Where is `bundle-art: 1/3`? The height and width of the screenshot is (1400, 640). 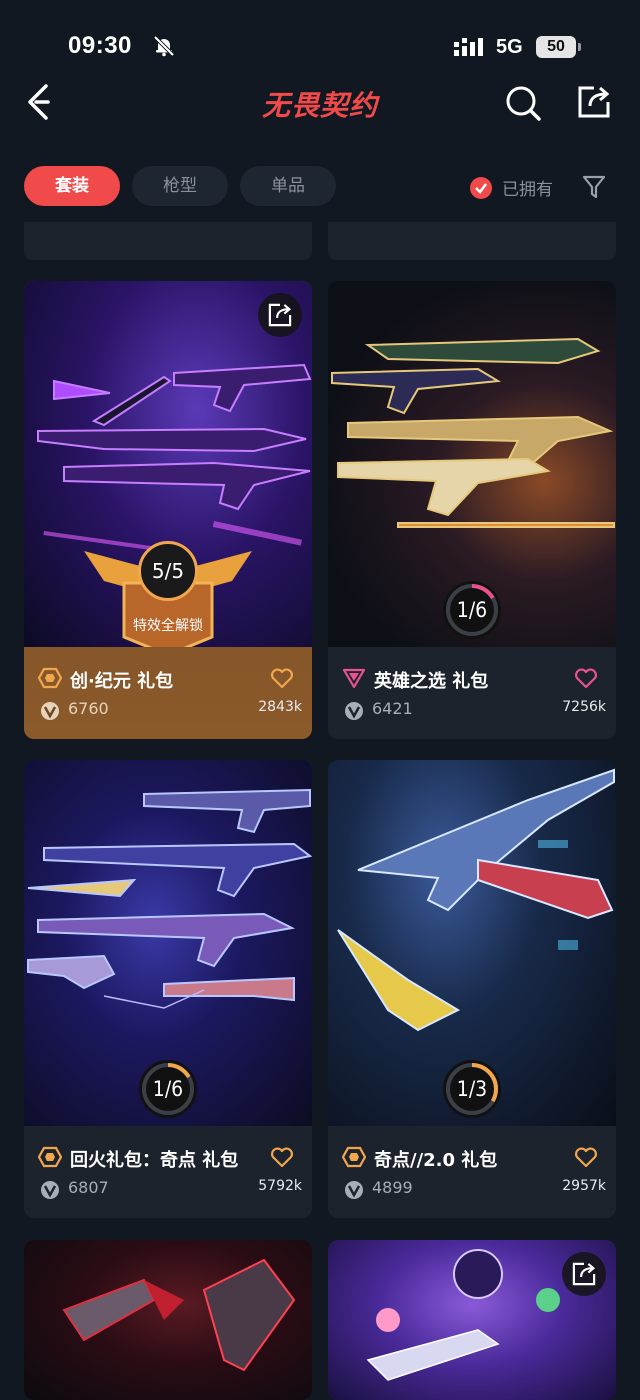 bundle-art: 1/3 is located at coordinates (472, 943).